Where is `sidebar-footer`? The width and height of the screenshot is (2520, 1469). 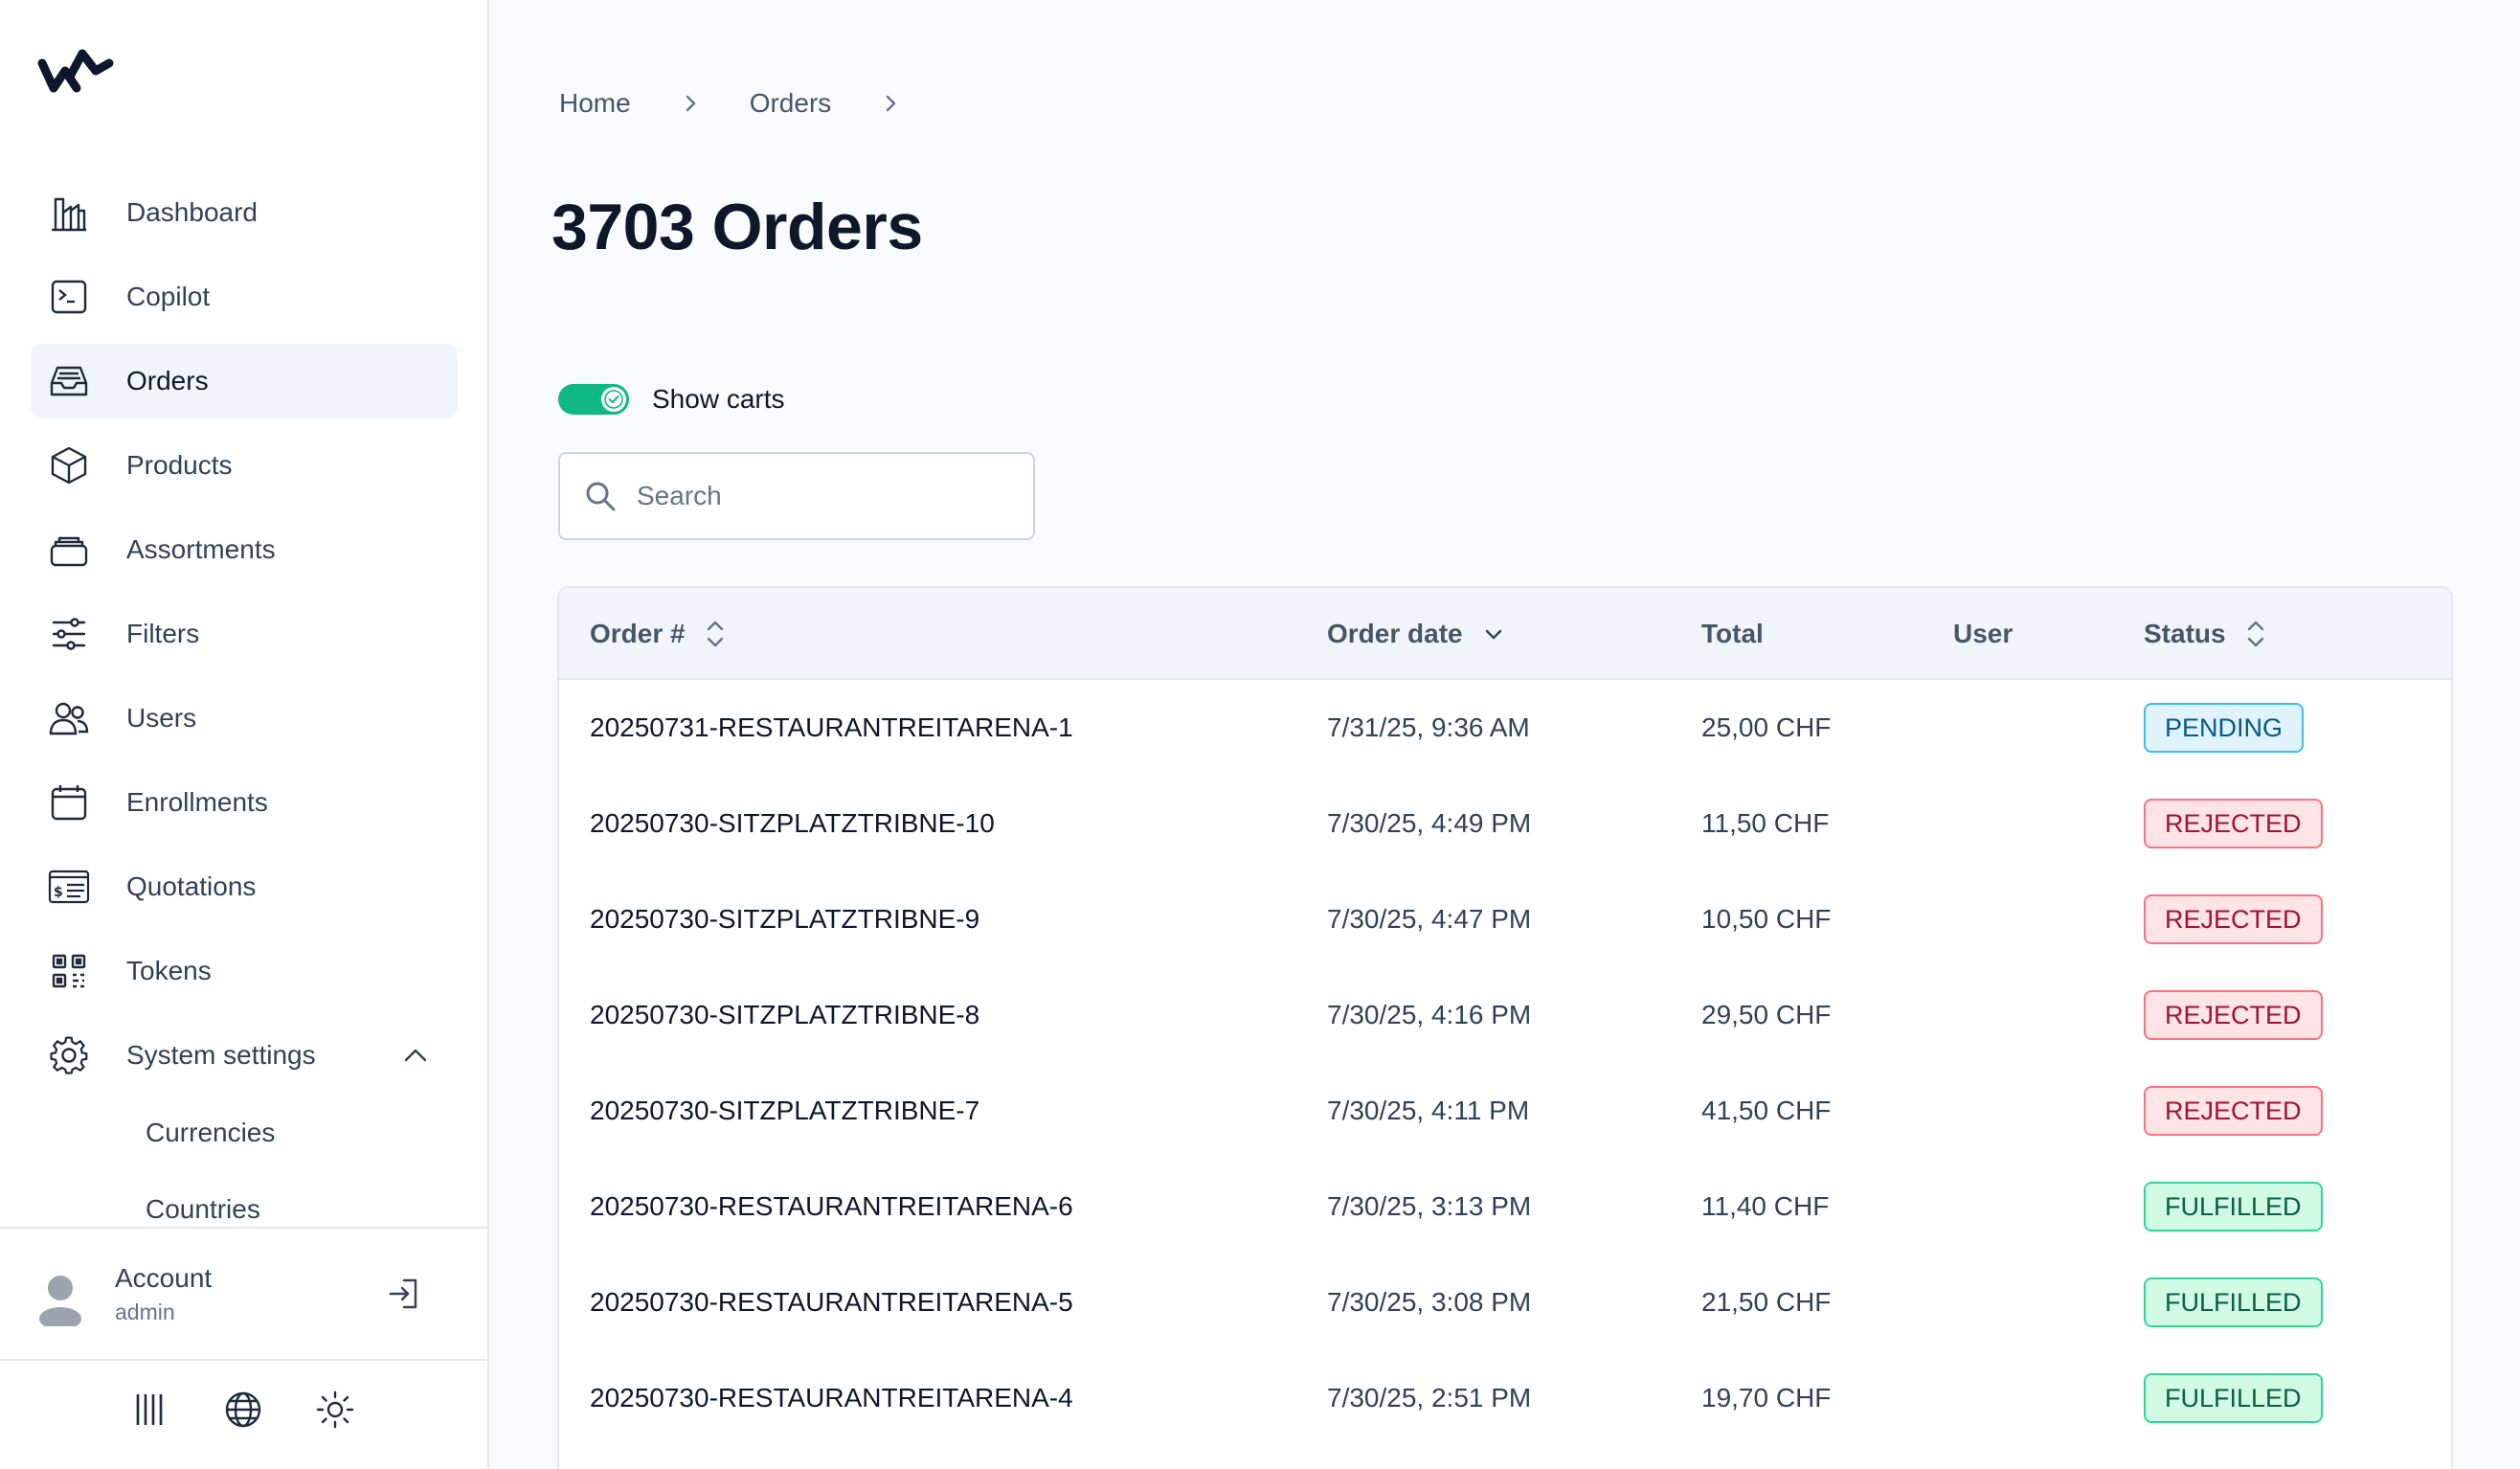
sidebar-footer is located at coordinates (244, 1415).